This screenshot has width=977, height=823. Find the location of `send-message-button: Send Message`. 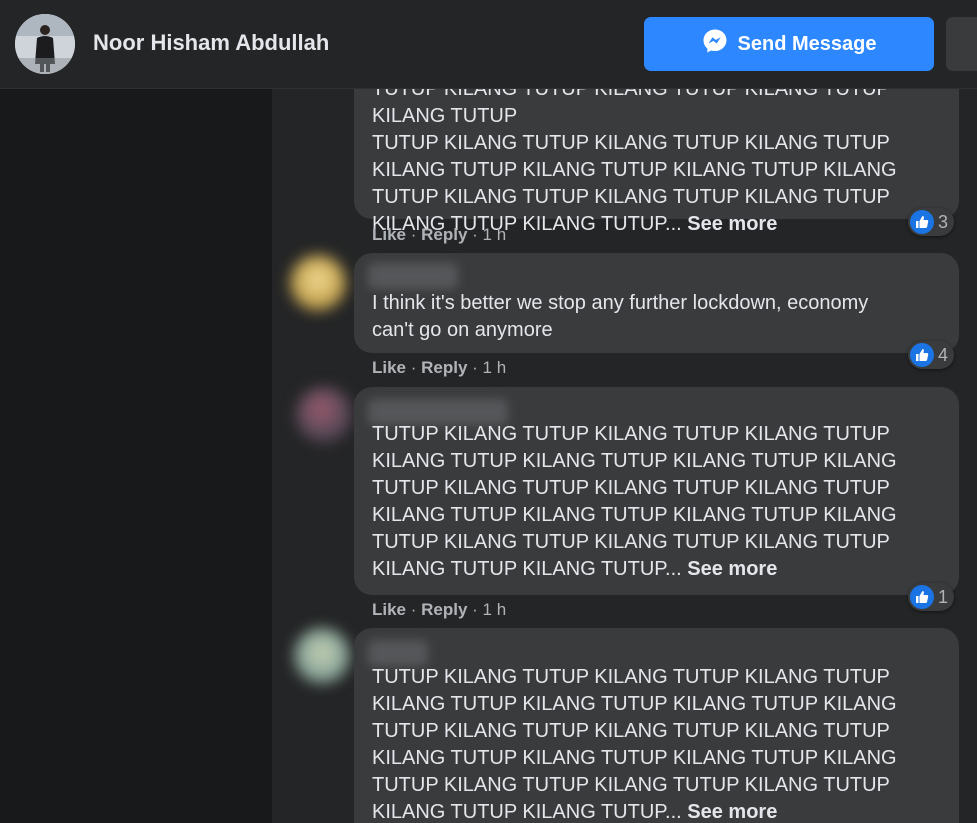

send-message-button: Send Message is located at coordinates (789, 44).